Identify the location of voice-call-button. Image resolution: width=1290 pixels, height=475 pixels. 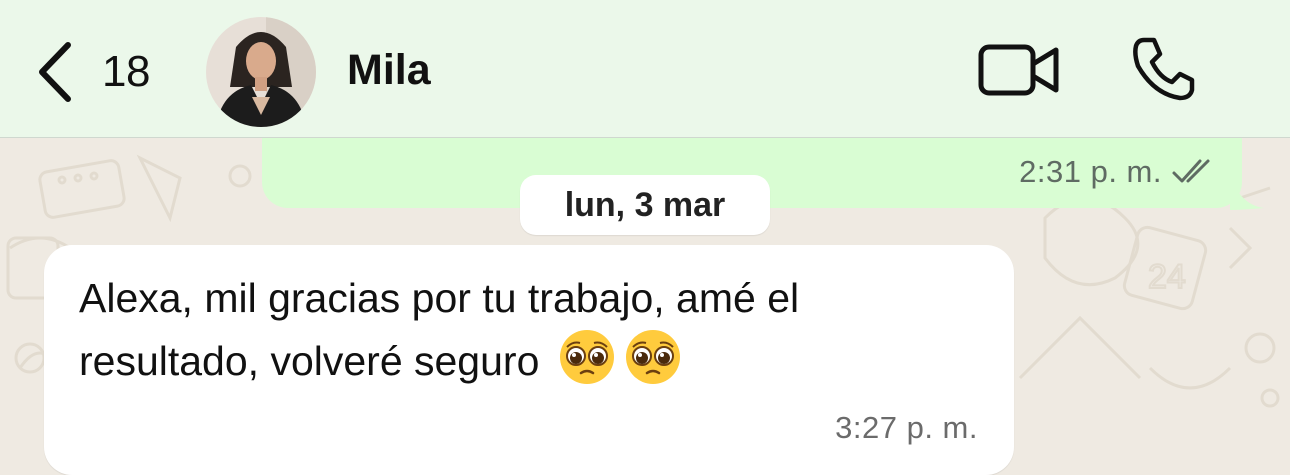
(1163, 69).